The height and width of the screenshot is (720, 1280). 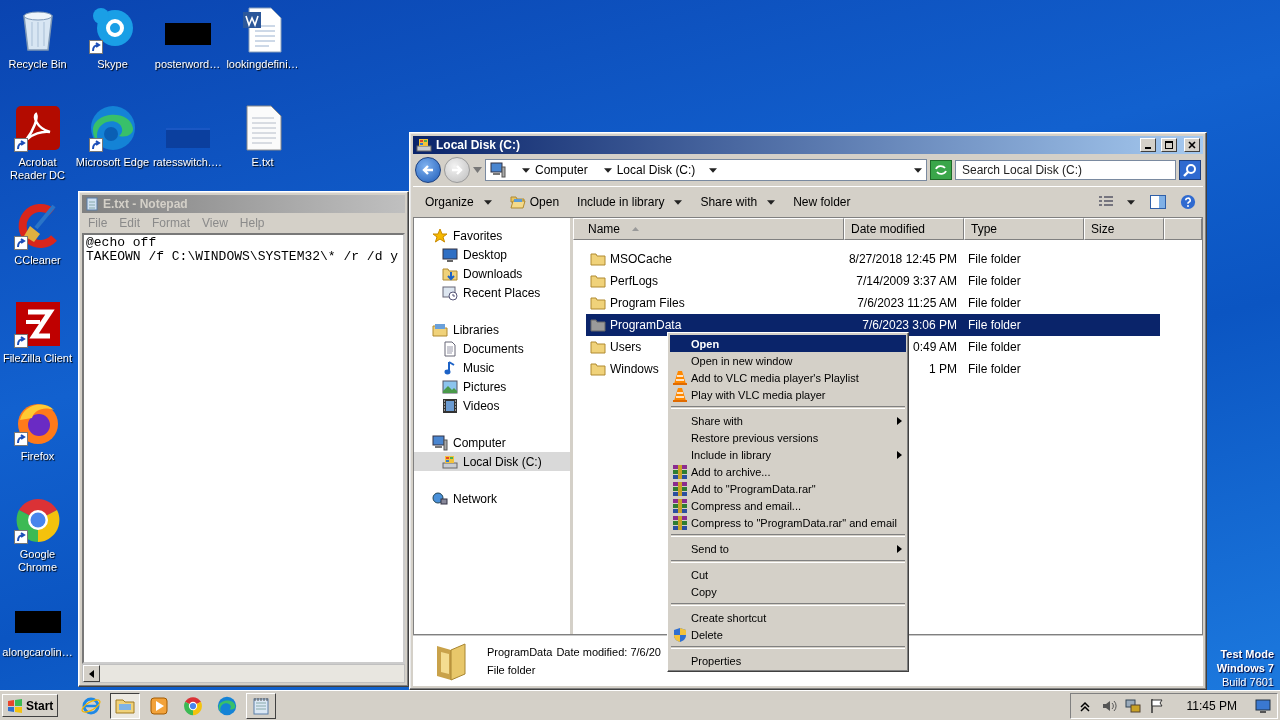 What do you see at coordinates (1188, 202) in the screenshot?
I see `help-icon` at bounding box center [1188, 202].